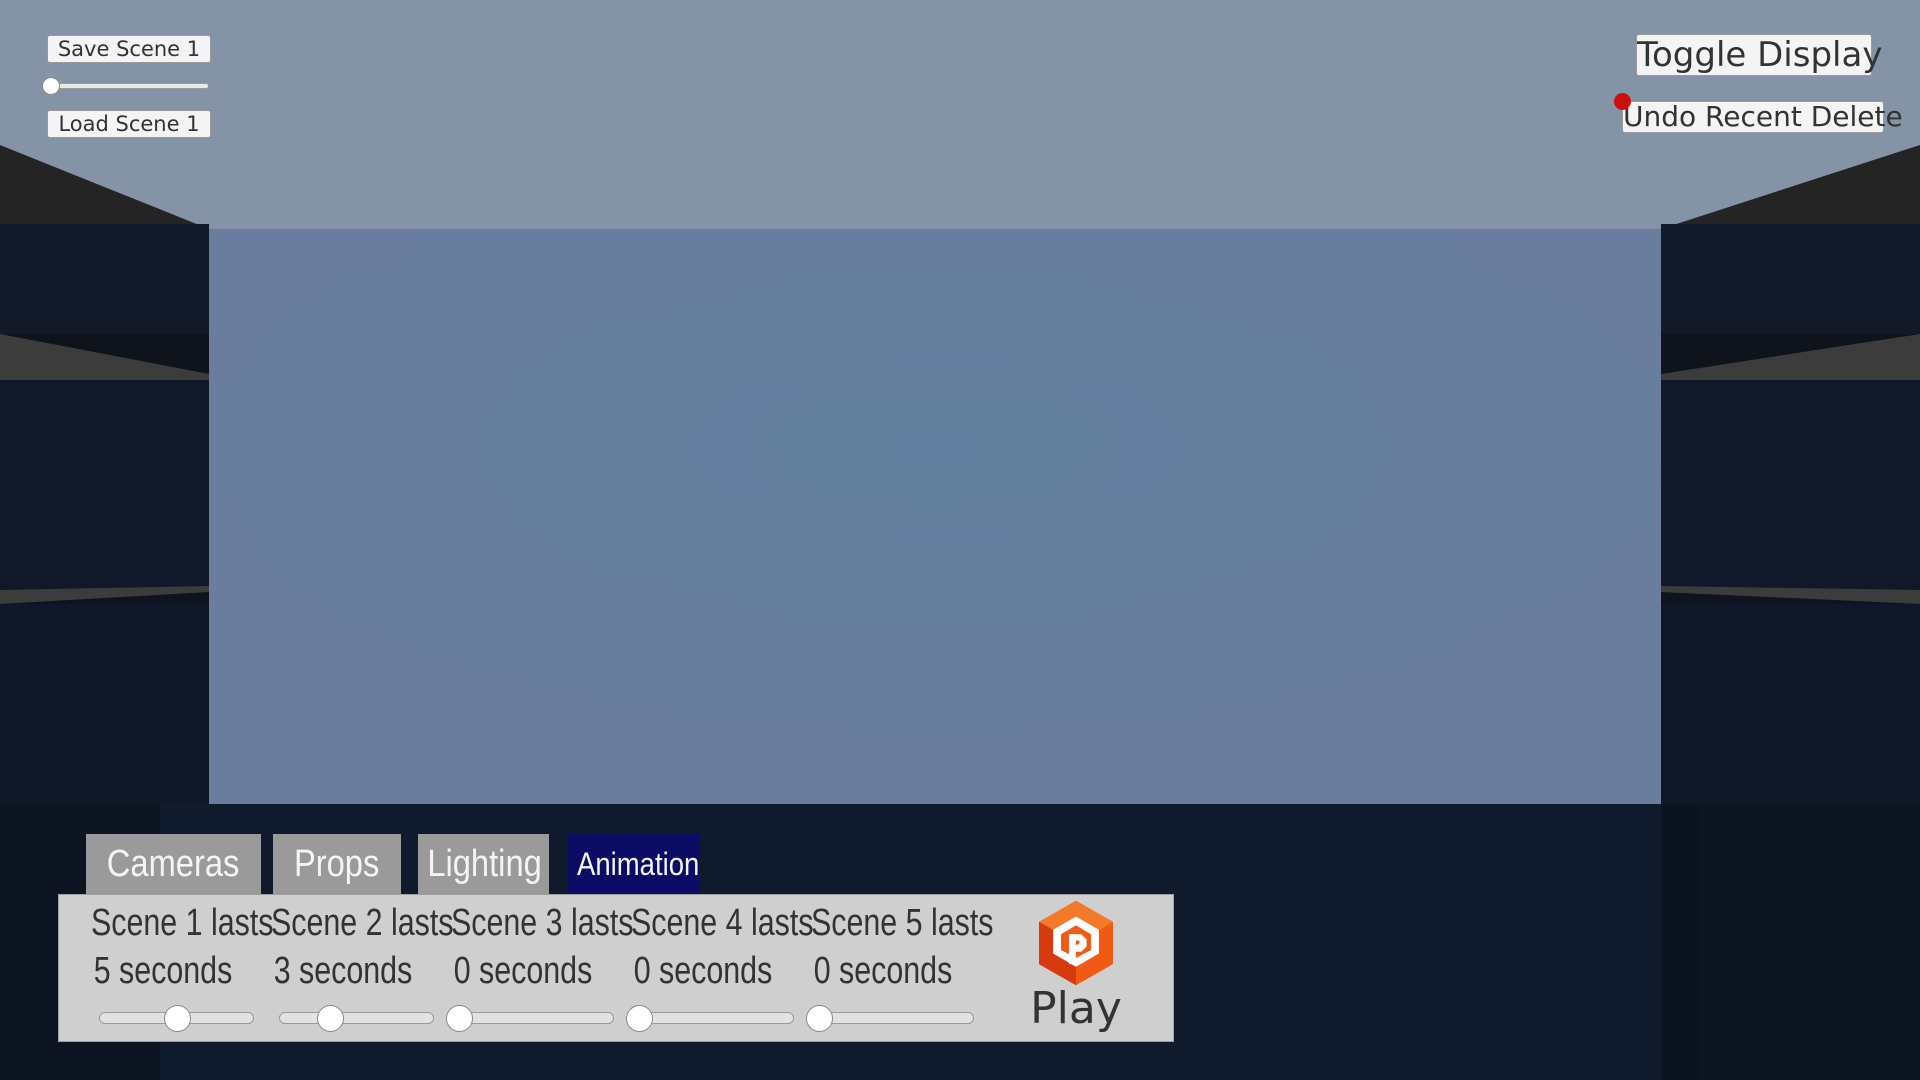 The width and height of the screenshot is (1920, 1080). I want to click on toggle-display-button: Toggle Display, so click(1759, 55).